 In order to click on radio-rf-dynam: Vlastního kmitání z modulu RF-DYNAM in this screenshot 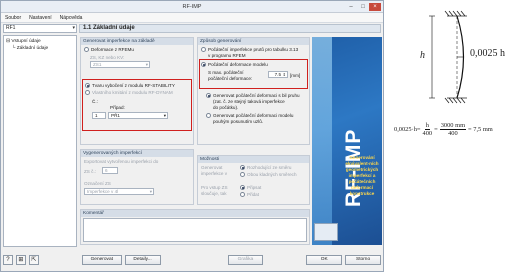, I will do `click(129, 92)`.